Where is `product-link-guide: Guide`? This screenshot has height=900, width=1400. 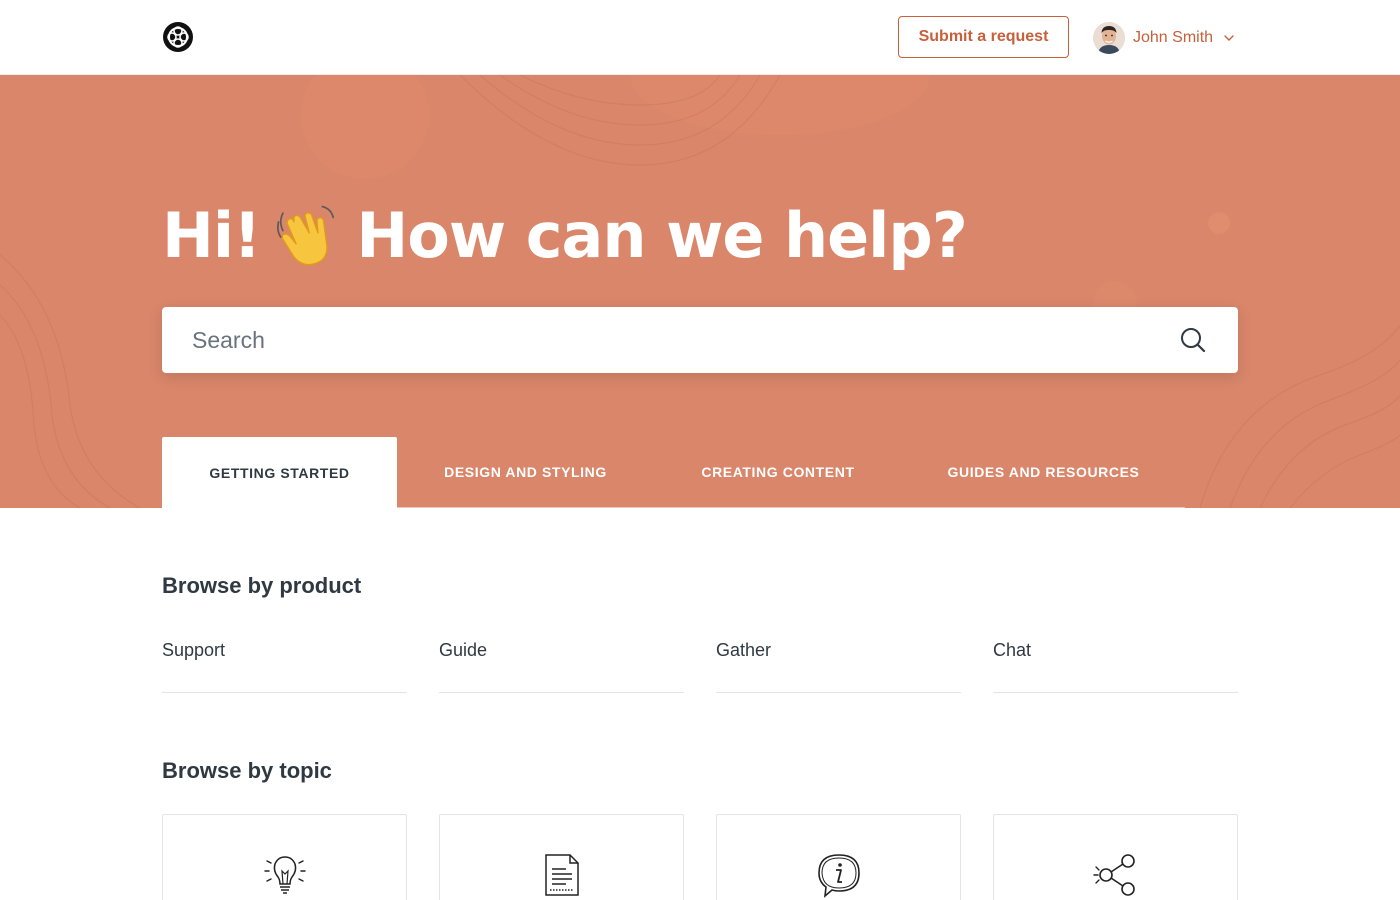
product-link-guide: Guide is located at coordinates (561, 666).